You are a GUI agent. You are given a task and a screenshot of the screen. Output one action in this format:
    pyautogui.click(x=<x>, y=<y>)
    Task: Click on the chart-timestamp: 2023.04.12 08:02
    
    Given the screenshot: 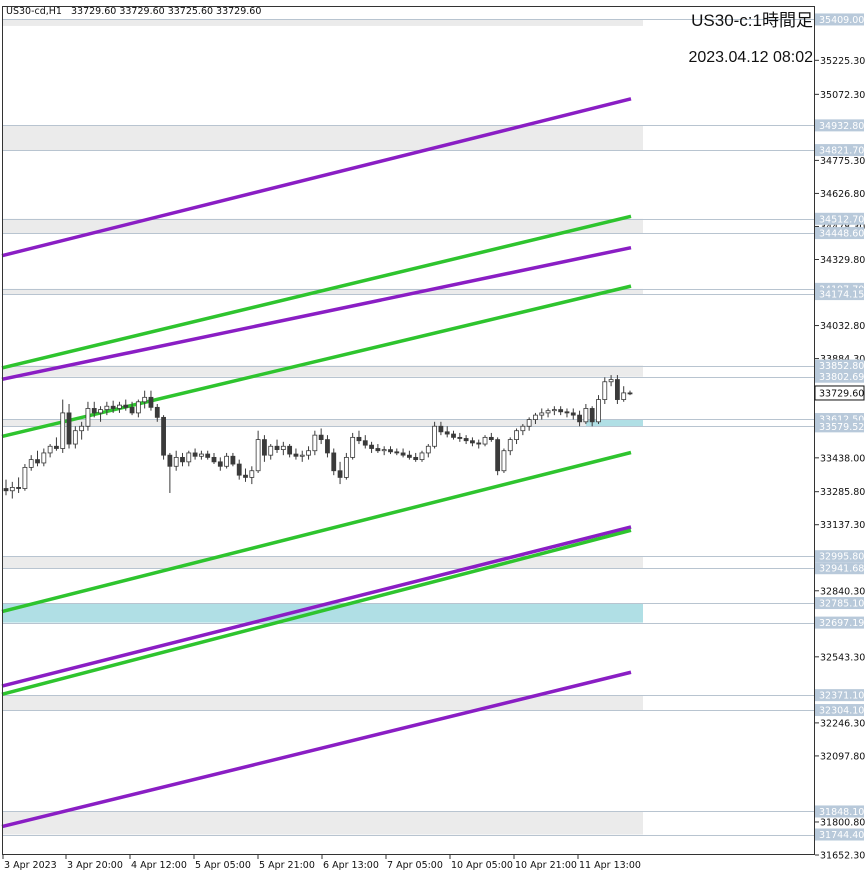 What is the action you would take?
    pyautogui.click(x=750, y=57)
    